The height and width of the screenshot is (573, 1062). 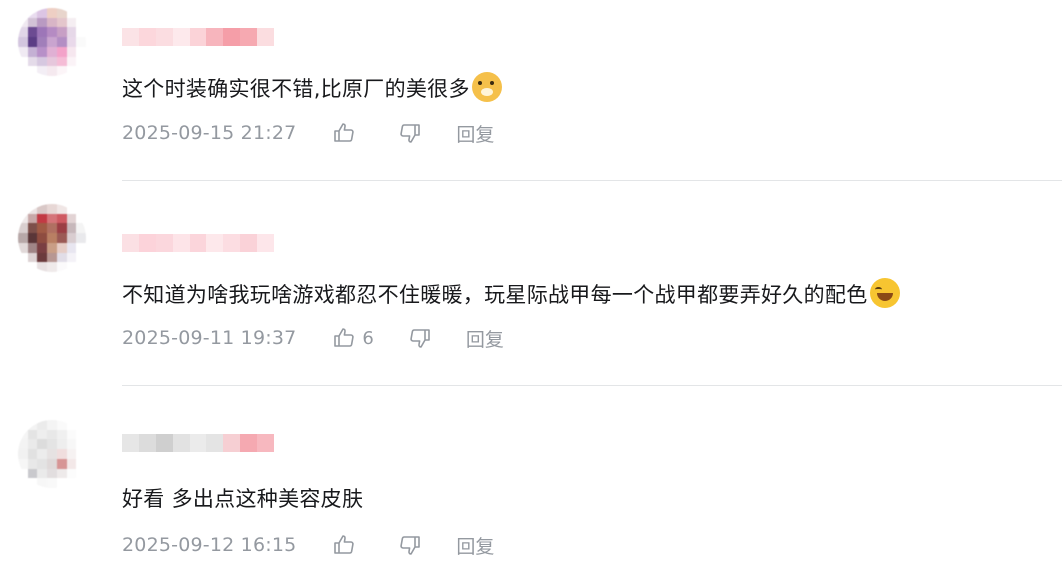 I want to click on dislike-button, so click(x=410, y=545).